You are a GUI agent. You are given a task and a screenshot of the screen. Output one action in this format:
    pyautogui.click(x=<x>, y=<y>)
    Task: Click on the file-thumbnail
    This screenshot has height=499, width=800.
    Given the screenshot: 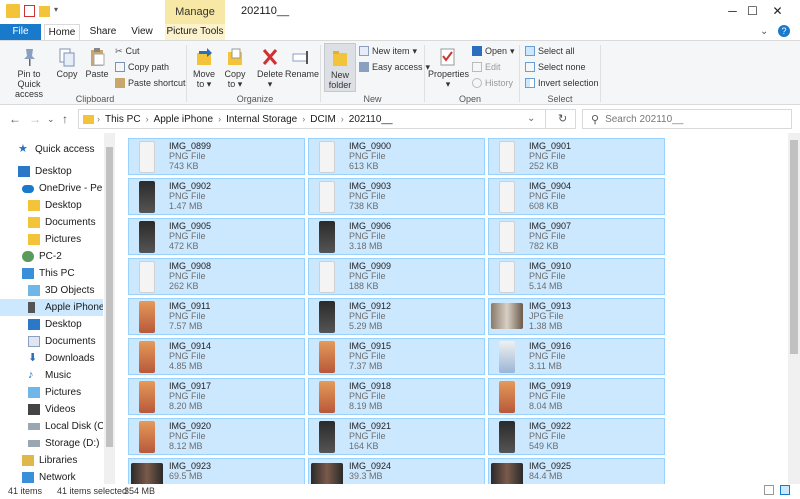 What is the action you would take?
    pyautogui.click(x=507, y=473)
    